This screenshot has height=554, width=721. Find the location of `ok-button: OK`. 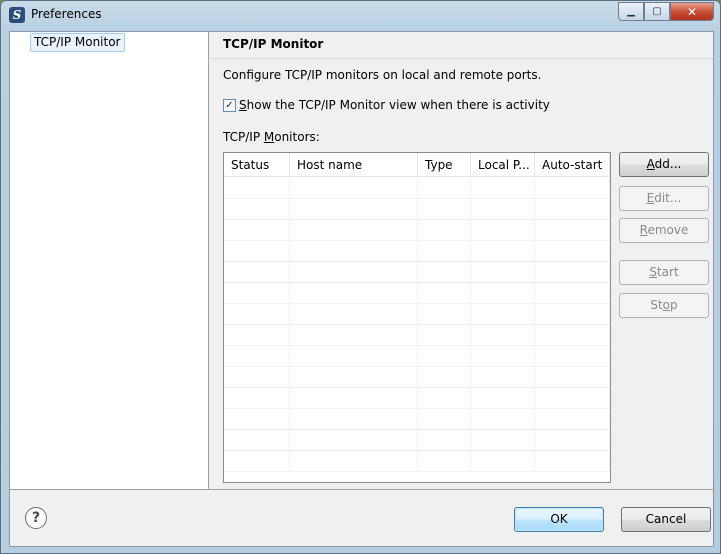

ok-button: OK is located at coordinates (559, 519).